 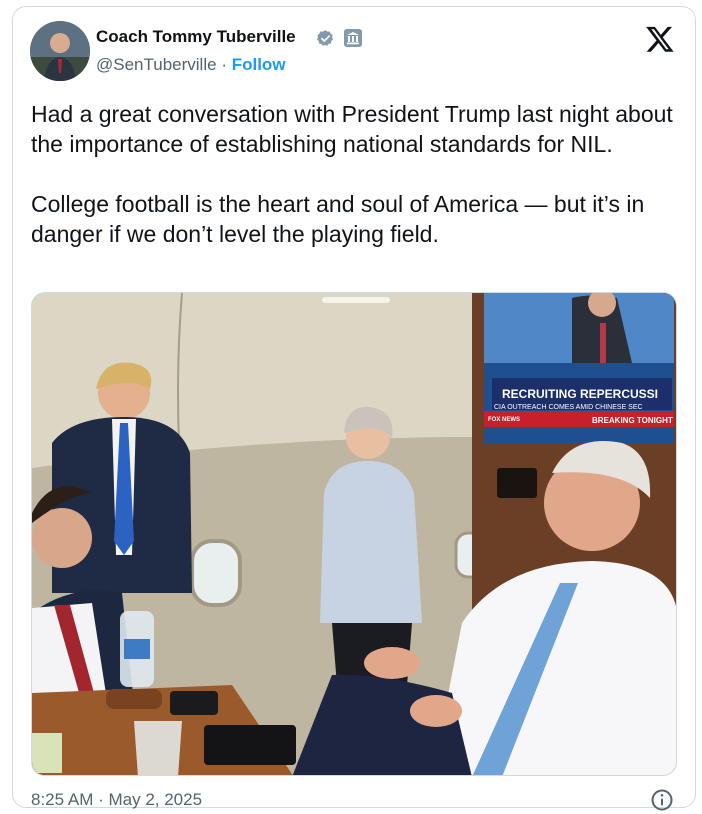 What do you see at coordinates (325, 38) in the screenshot?
I see `verified-badge-icon` at bounding box center [325, 38].